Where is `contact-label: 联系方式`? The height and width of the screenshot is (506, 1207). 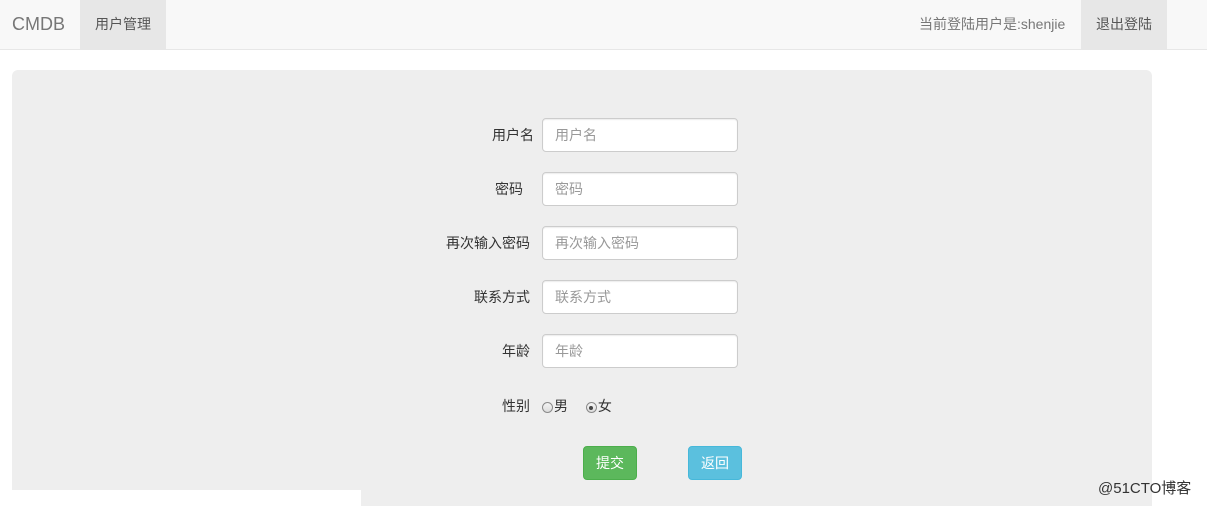
contact-label: 联系方式 is located at coordinates (502, 297).